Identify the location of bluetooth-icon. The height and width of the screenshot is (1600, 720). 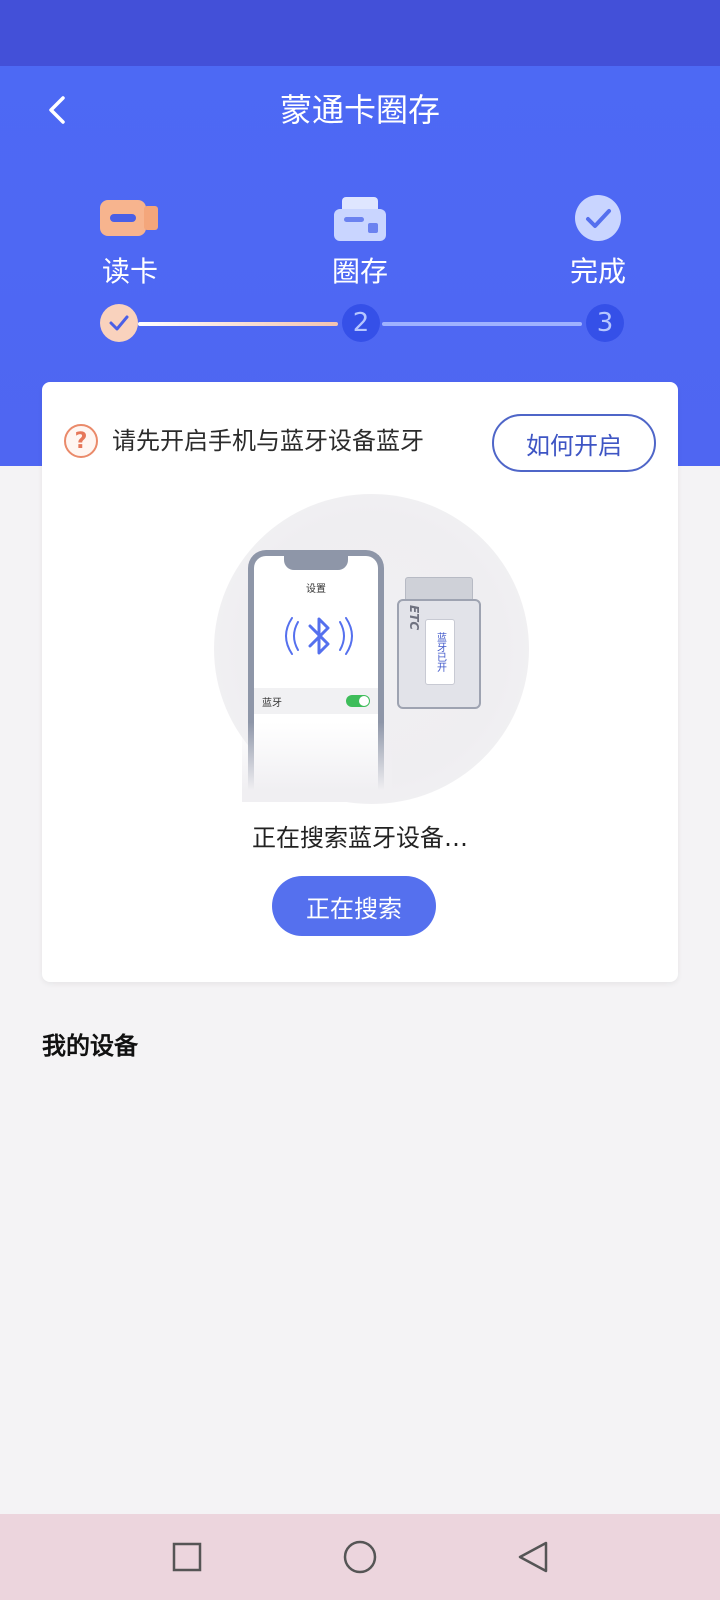
(319, 636).